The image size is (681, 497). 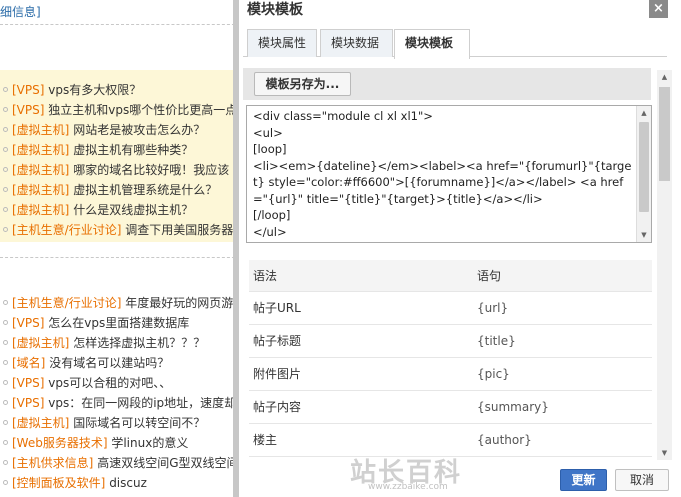 I want to click on list-item: [控制面板及软件] discuz, so click(x=121, y=483).